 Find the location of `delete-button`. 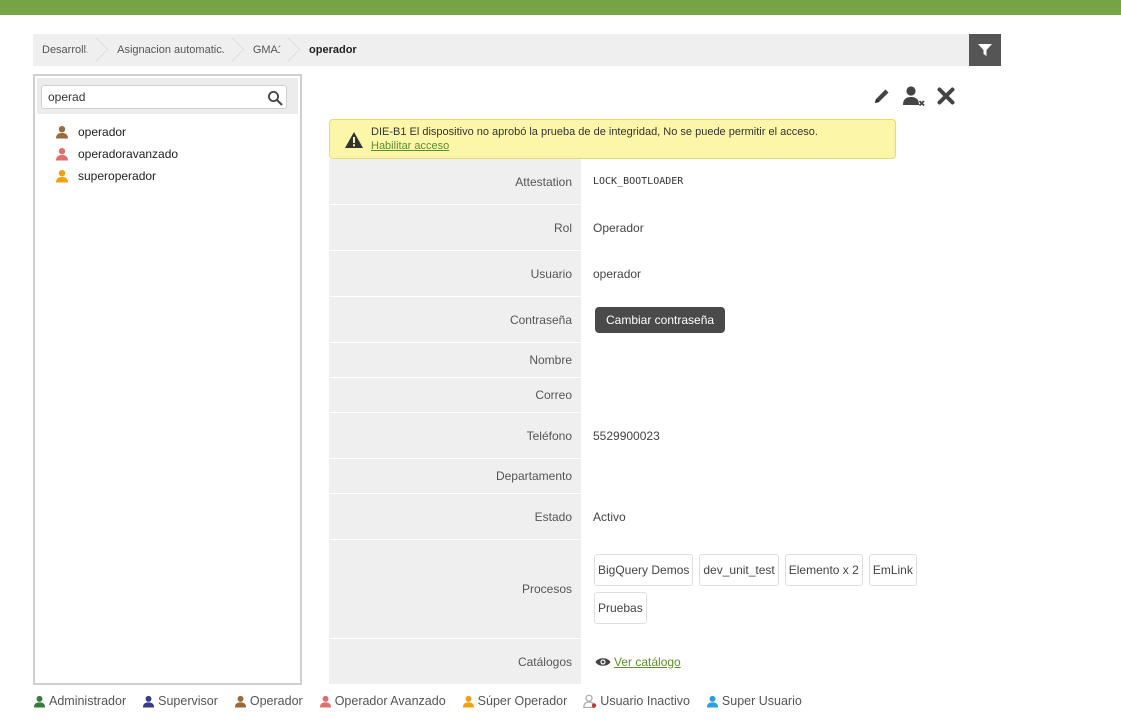

delete-button is located at coordinates (946, 96).